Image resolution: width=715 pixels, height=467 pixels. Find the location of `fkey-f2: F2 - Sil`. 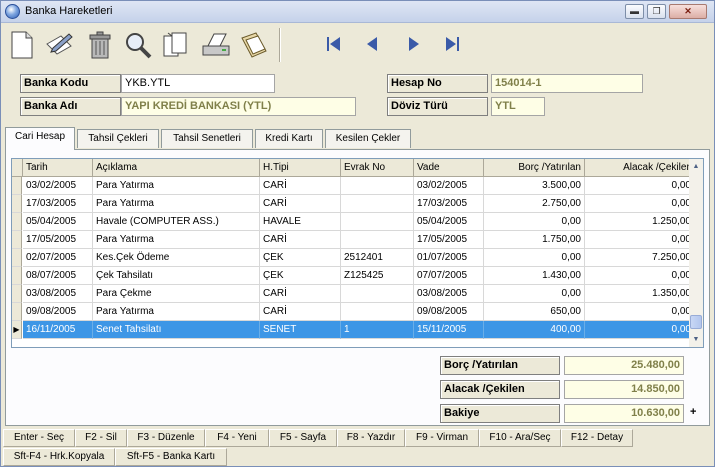

fkey-f2: F2 - Sil is located at coordinates (101, 438).